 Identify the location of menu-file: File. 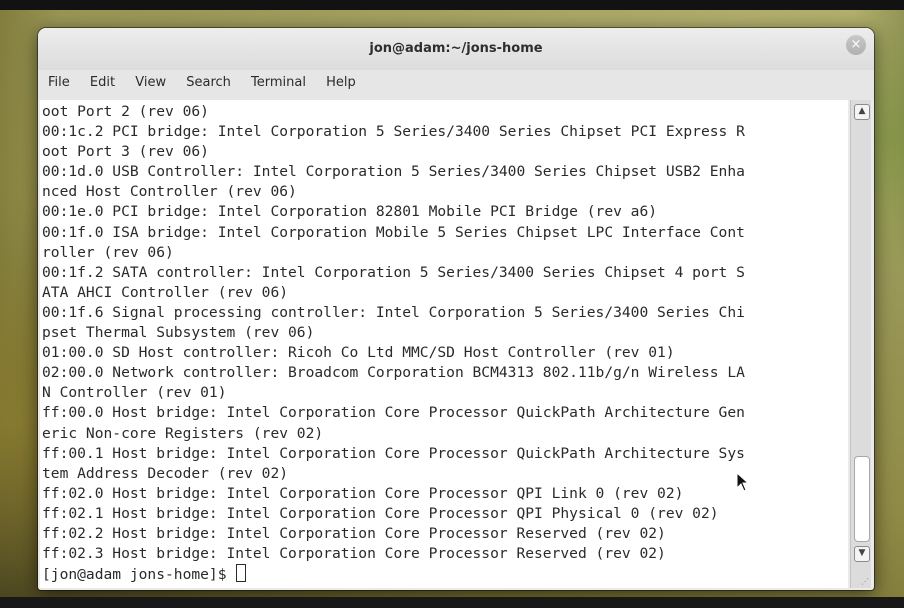
(59, 83).